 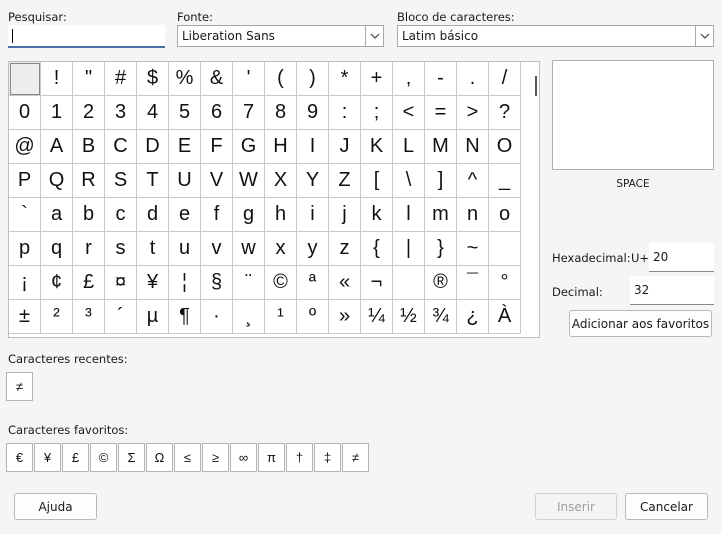 What do you see at coordinates (57, 79) in the screenshot?
I see `character-cell: !` at bounding box center [57, 79].